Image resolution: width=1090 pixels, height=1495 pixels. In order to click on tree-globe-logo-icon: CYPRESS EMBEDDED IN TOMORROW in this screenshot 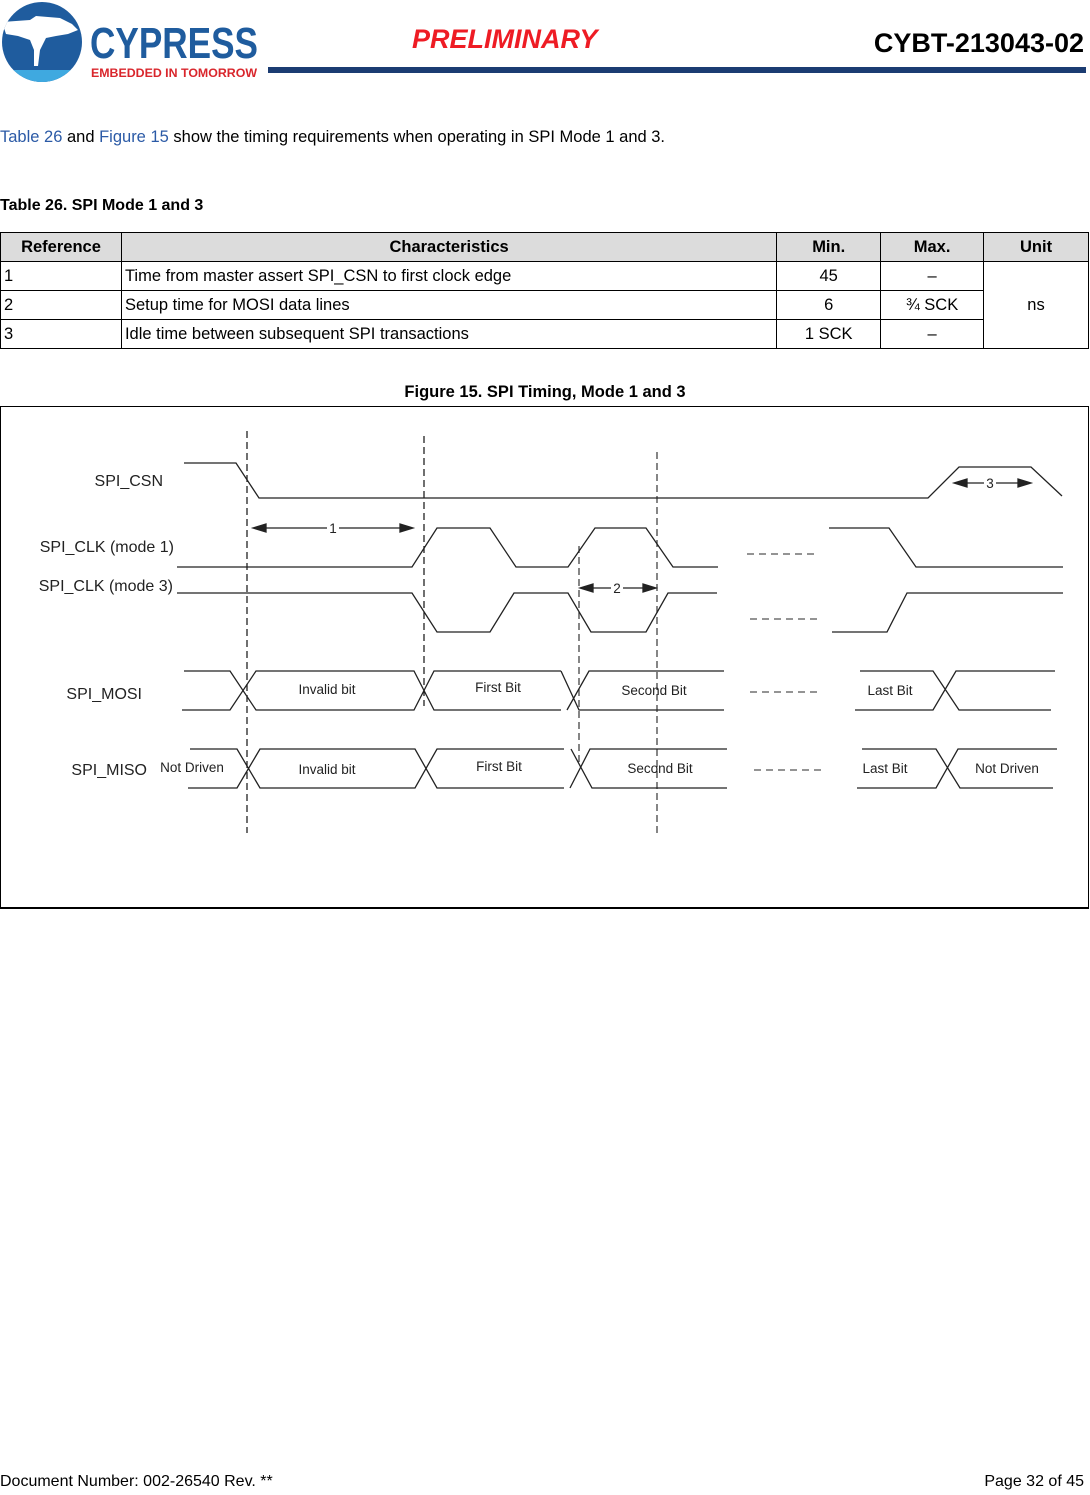, I will do `click(130, 42)`.